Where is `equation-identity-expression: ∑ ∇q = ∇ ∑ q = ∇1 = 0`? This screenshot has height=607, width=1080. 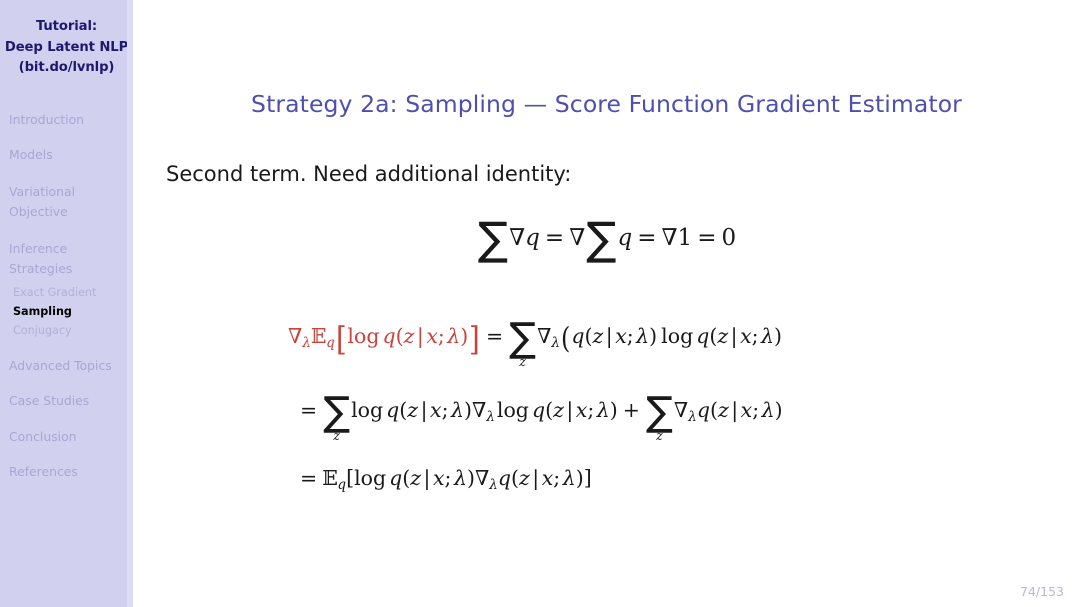
equation-identity-expression: ∑ ∇q = ∇ ∑ q = ∇1 = 0 is located at coordinates (606, 238).